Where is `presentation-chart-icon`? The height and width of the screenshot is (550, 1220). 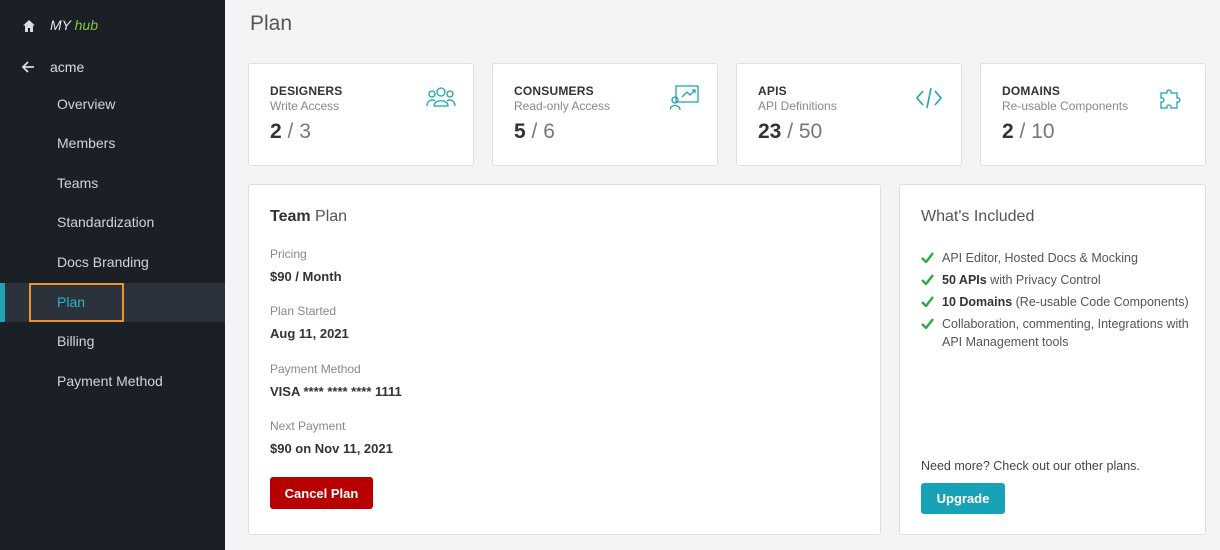 presentation-chart-icon is located at coordinates (684, 98).